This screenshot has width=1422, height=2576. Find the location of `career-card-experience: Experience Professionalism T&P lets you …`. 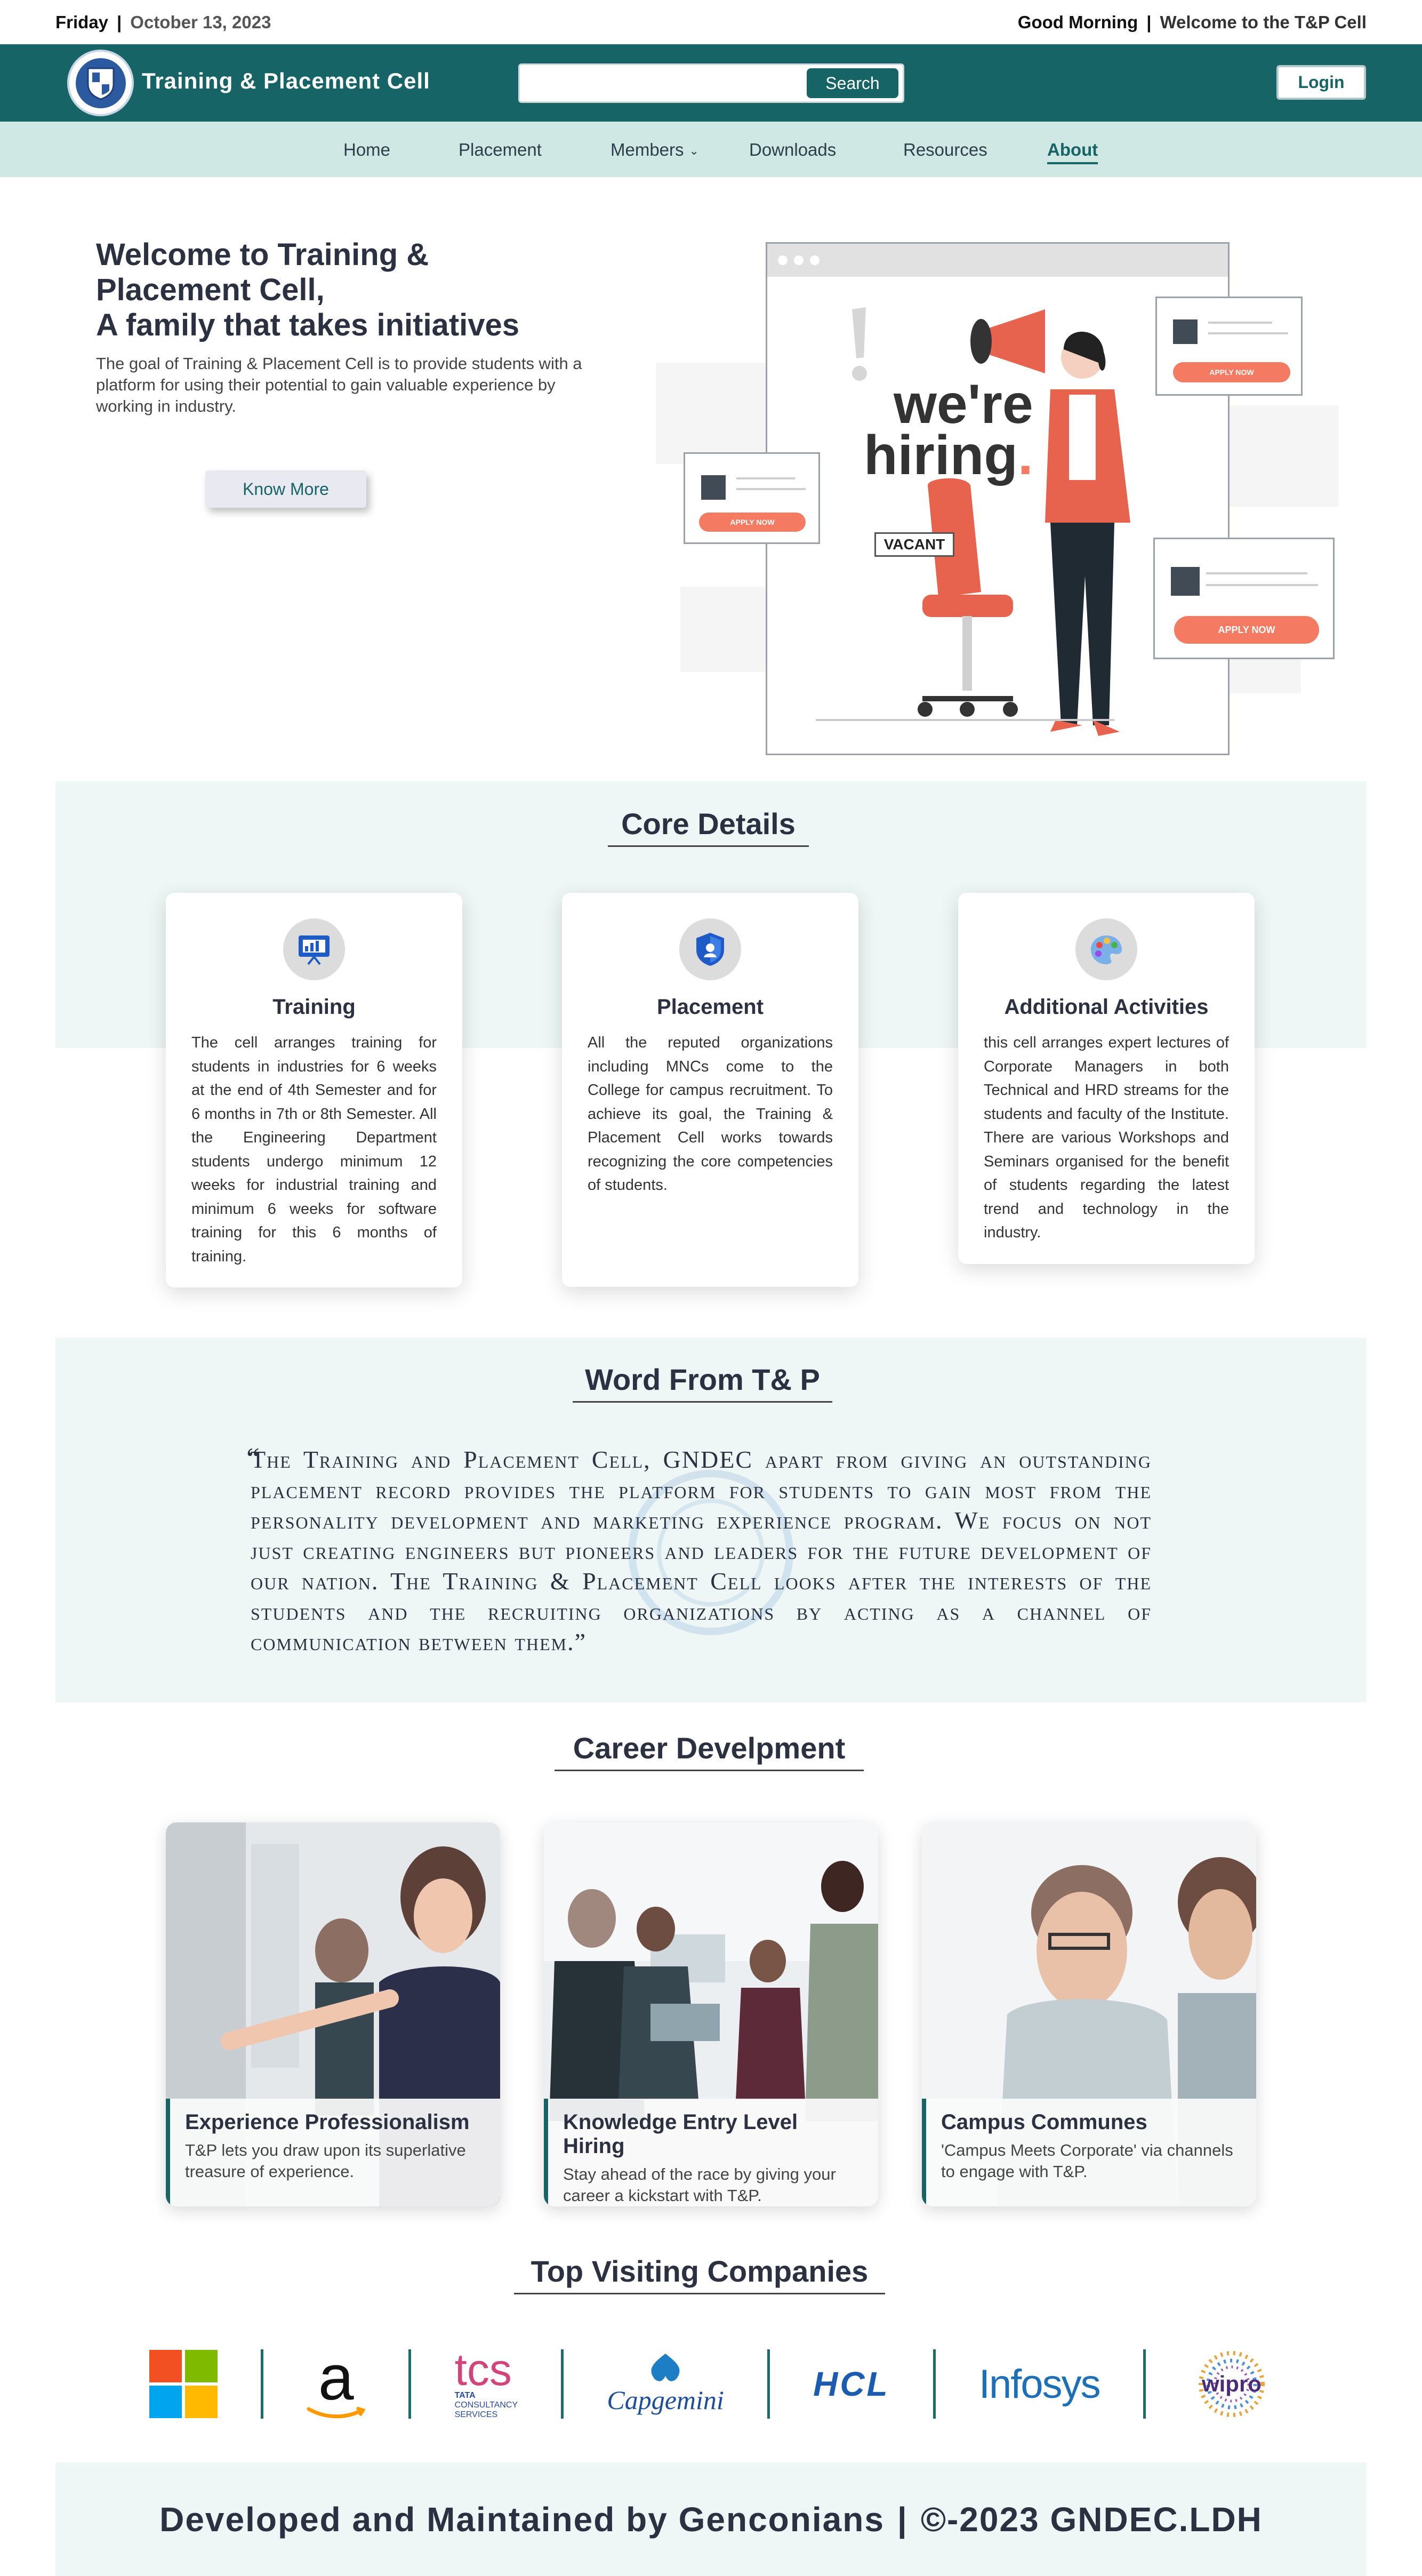

career-card-experience: Experience Professionalism T&P lets you … is located at coordinates (333, 2014).